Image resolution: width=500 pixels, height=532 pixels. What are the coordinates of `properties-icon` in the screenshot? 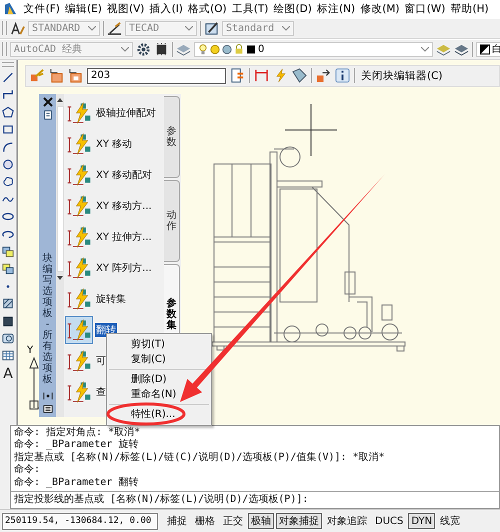 It's located at (47, 115).